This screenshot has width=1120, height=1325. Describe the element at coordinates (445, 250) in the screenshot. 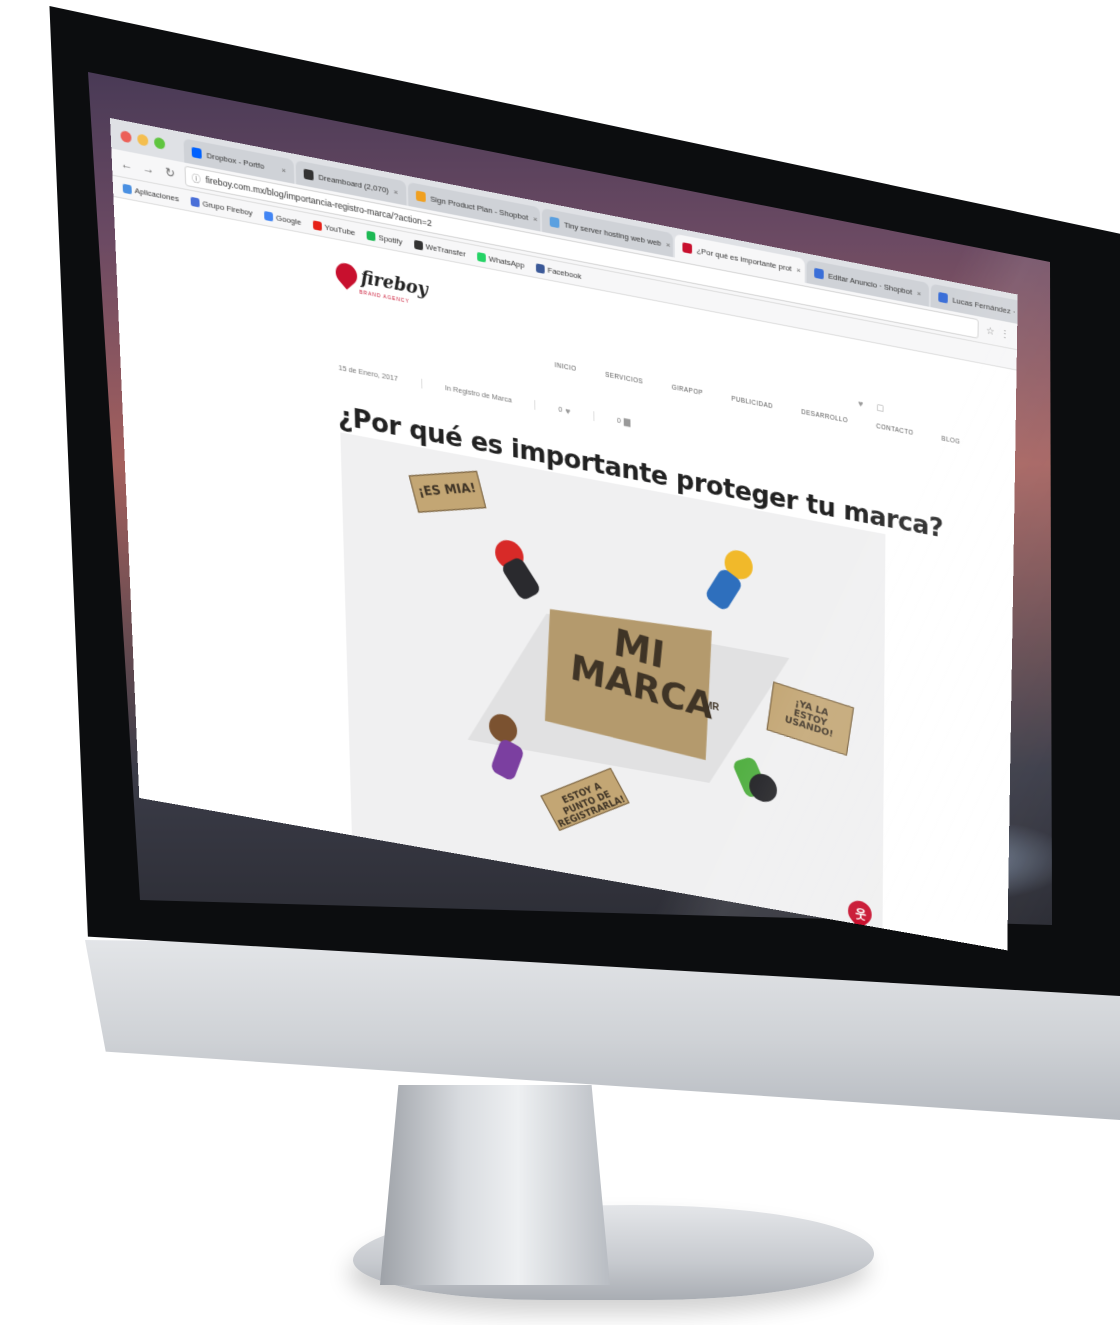

I see `bookmark-label: WeTransfer` at that location.